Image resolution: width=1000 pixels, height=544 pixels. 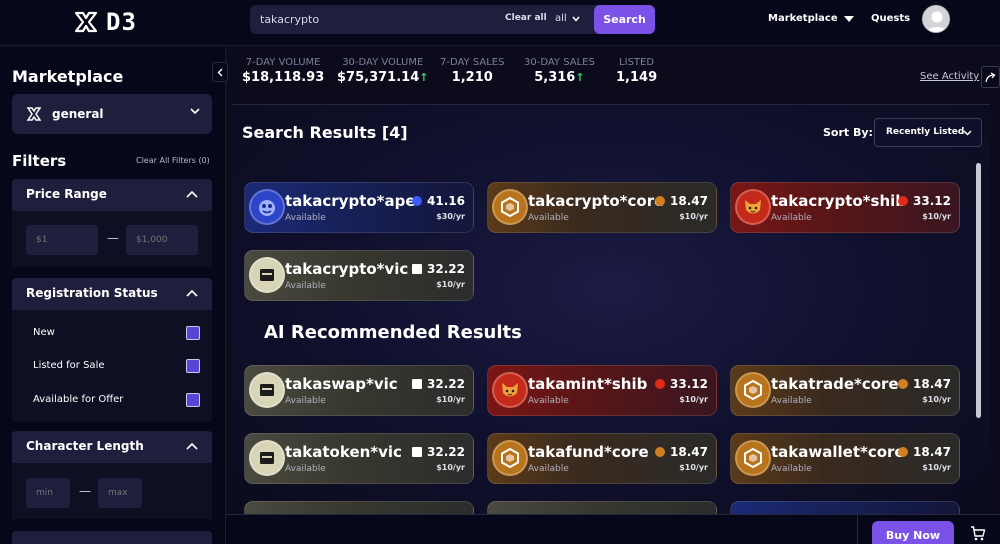 What do you see at coordinates (890, 18) in the screenshot?
I see `nav-quests: Quests` at bounding box center [890, 18].